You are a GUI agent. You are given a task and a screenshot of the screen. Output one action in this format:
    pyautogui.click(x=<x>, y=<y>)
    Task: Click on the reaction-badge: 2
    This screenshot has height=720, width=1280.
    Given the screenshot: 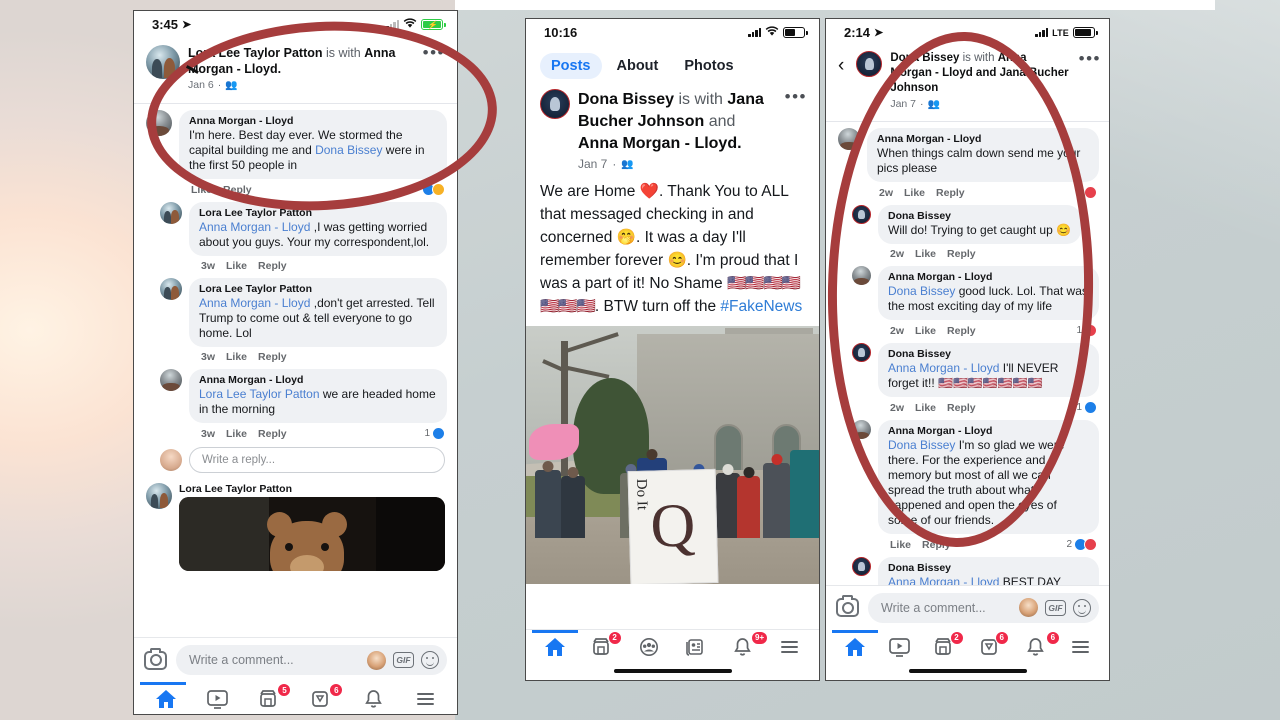 What is the action you would take?
    pyautogui.click(x=1081, y=544)
    